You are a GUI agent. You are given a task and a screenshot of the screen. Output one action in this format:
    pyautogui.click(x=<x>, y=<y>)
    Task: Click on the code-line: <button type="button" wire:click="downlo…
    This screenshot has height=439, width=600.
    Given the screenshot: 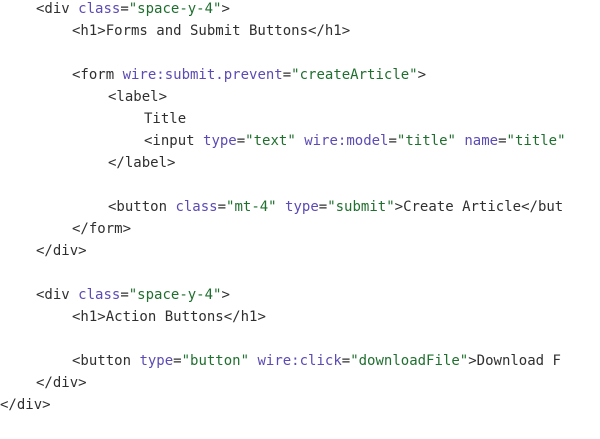 What is the action you would take?
    pyautogui.click(x=316, y=361)
    